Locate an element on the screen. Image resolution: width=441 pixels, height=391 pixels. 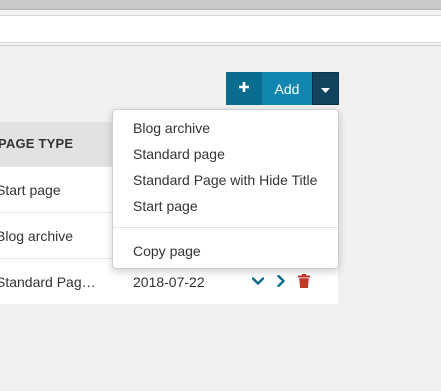
add-plus-button is located at coordinates (244, 88).